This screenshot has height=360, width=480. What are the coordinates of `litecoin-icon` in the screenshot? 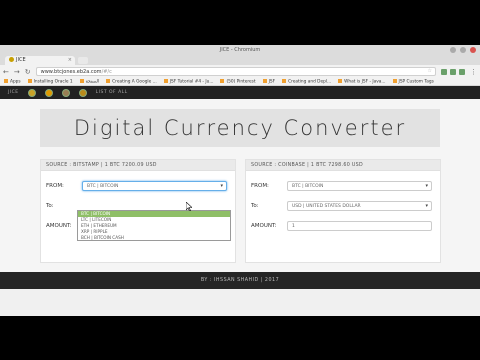 It's located at (65, 92).